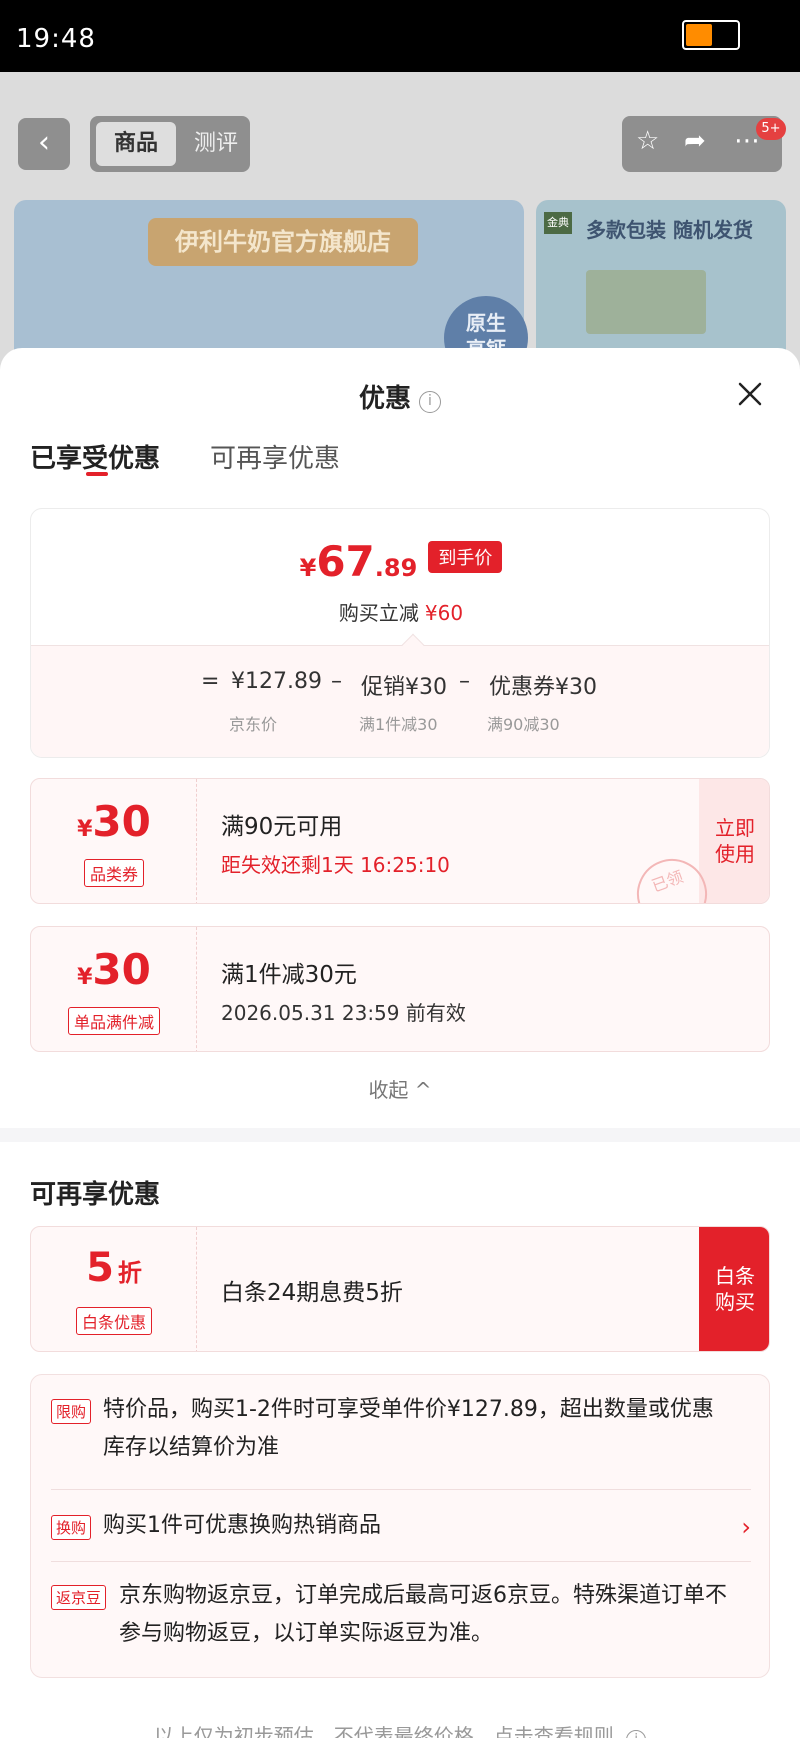  I want to click on baitiao-buy-button: 白条 购买, so click(734, 1289).